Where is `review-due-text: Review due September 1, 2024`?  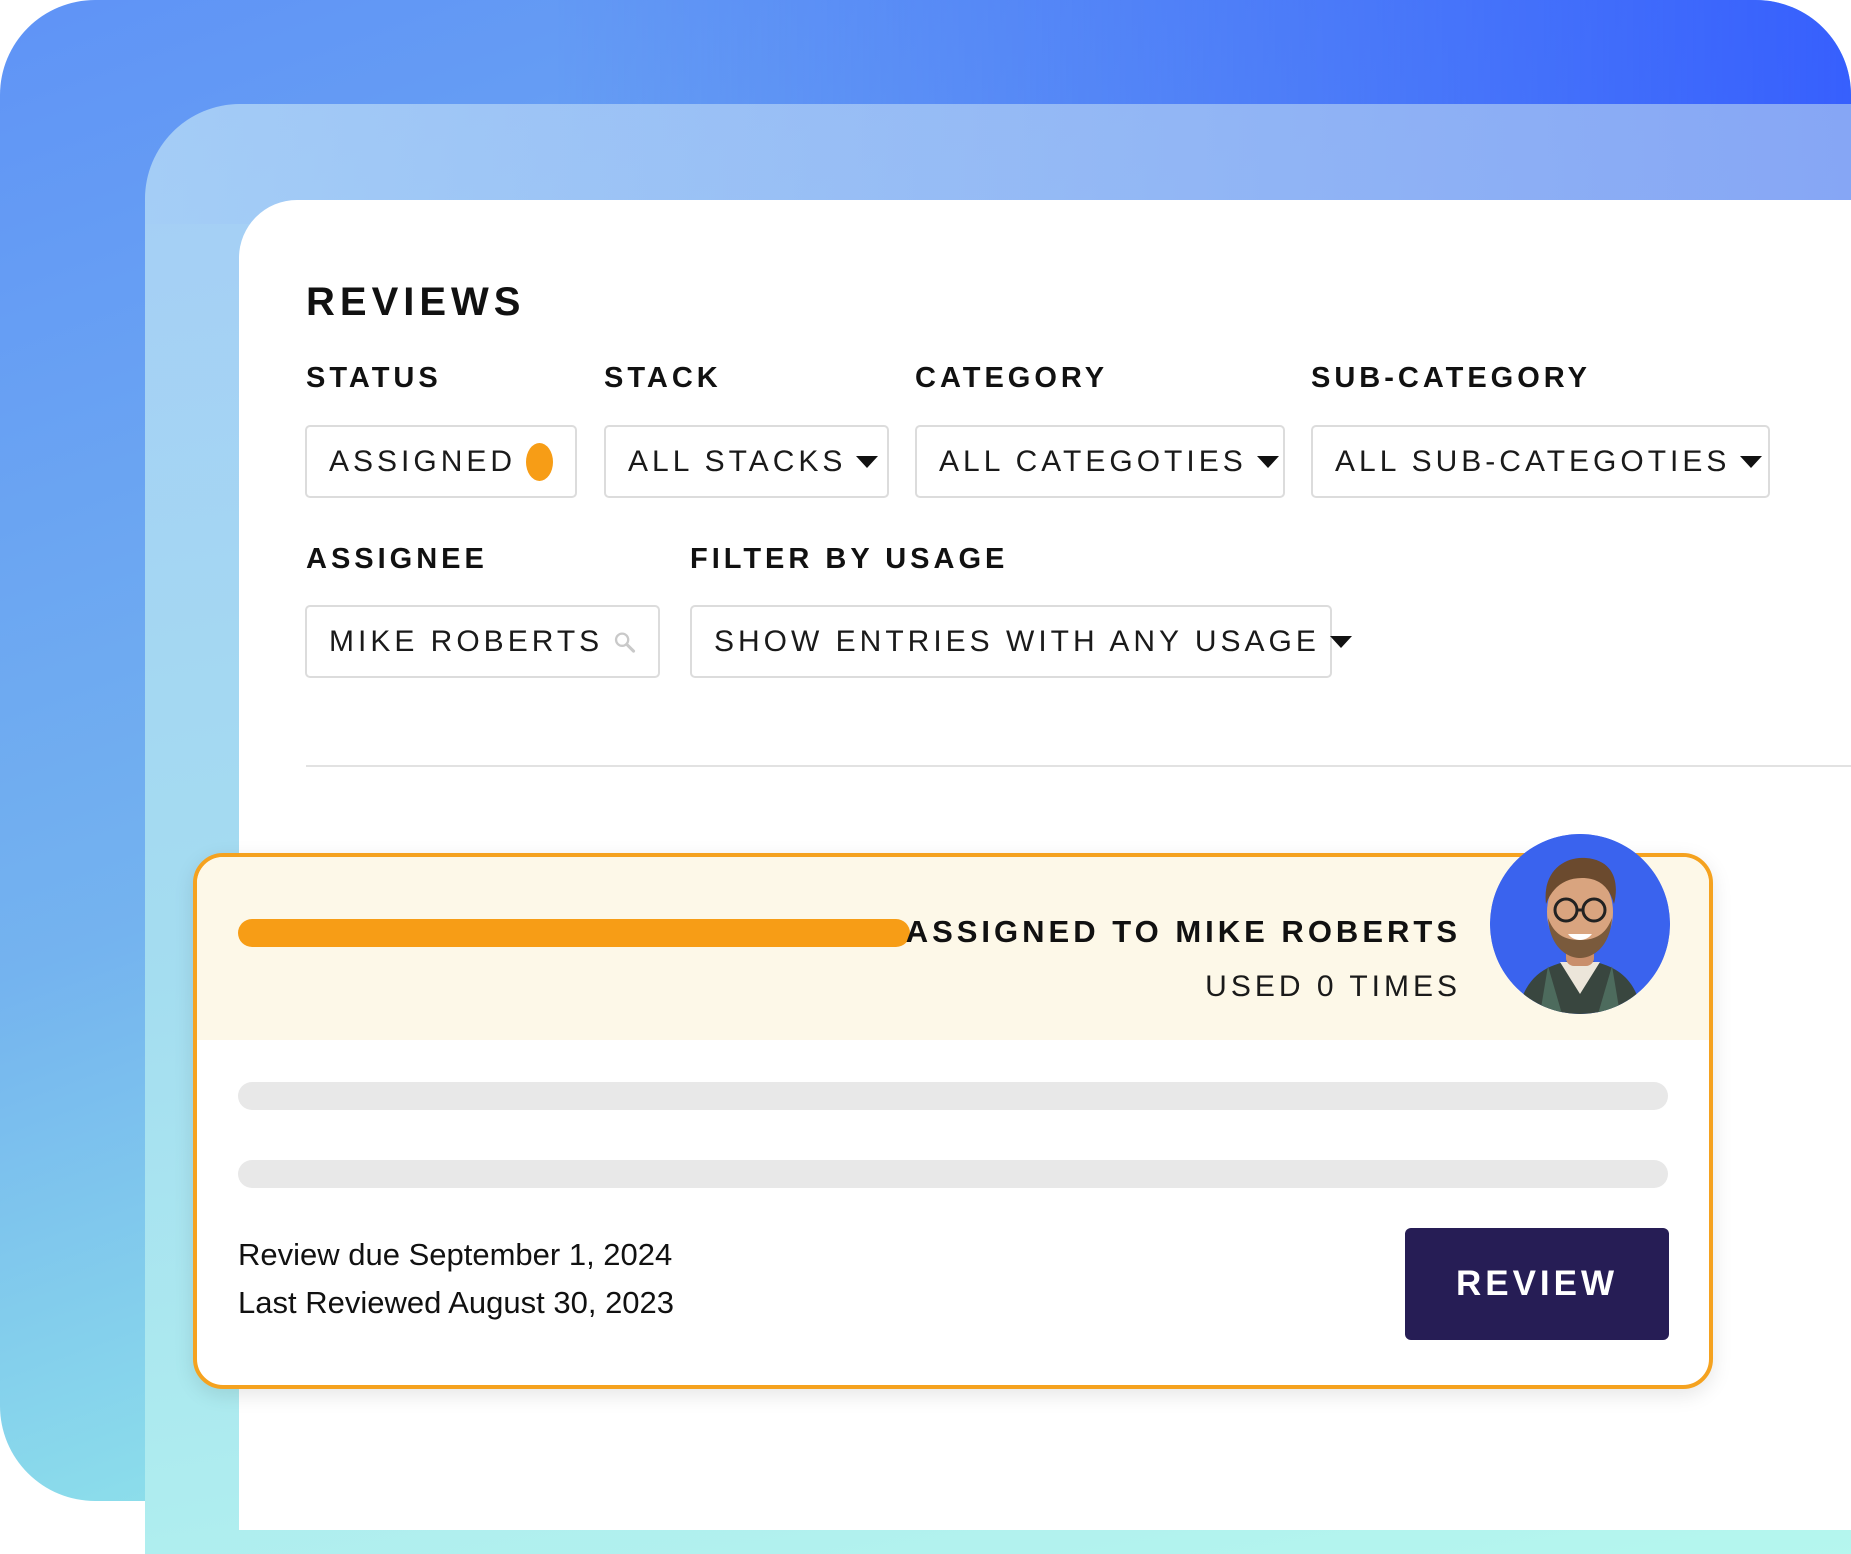
review-due-text: Review due September 1, 2024 is located at coordinates (455, 1254).